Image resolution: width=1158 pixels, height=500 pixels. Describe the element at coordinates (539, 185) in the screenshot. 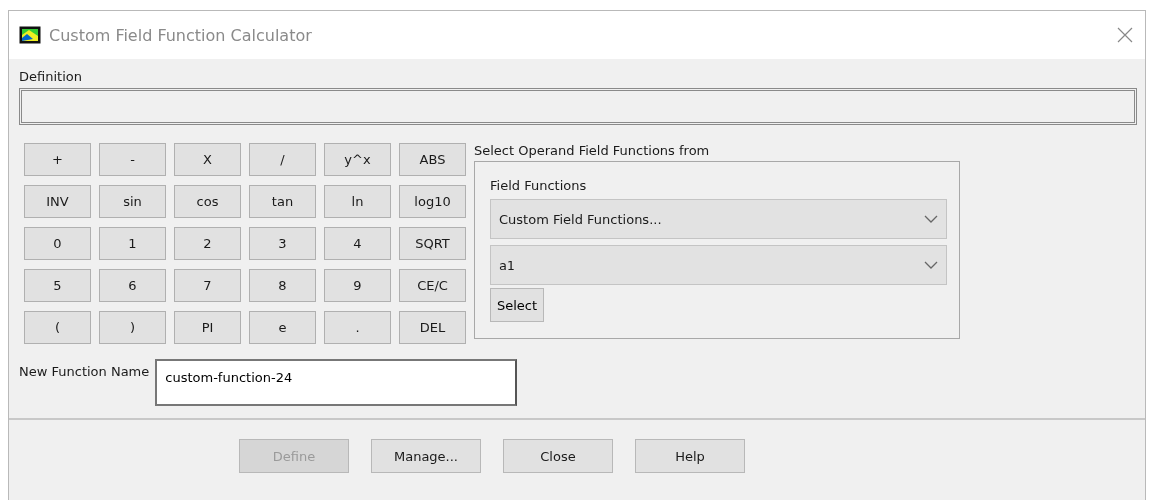

I see `field-functions-label: Field Functions` at that location.